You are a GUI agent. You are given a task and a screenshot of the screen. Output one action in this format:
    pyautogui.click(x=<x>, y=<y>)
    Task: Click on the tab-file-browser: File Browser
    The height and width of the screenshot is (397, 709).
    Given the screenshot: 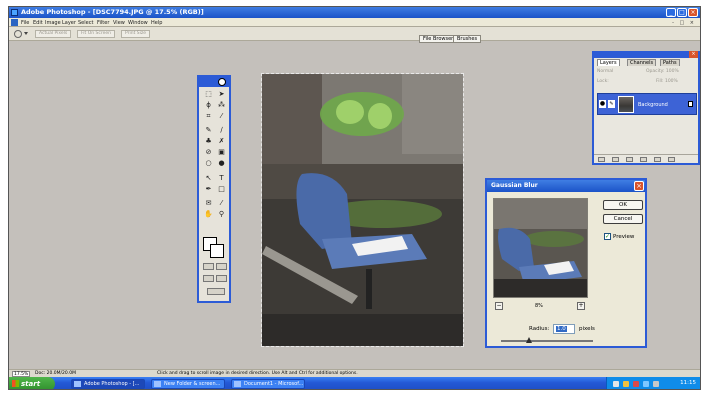 What is the action you would take?
    pyautogui.click(x=438, y=39)
    